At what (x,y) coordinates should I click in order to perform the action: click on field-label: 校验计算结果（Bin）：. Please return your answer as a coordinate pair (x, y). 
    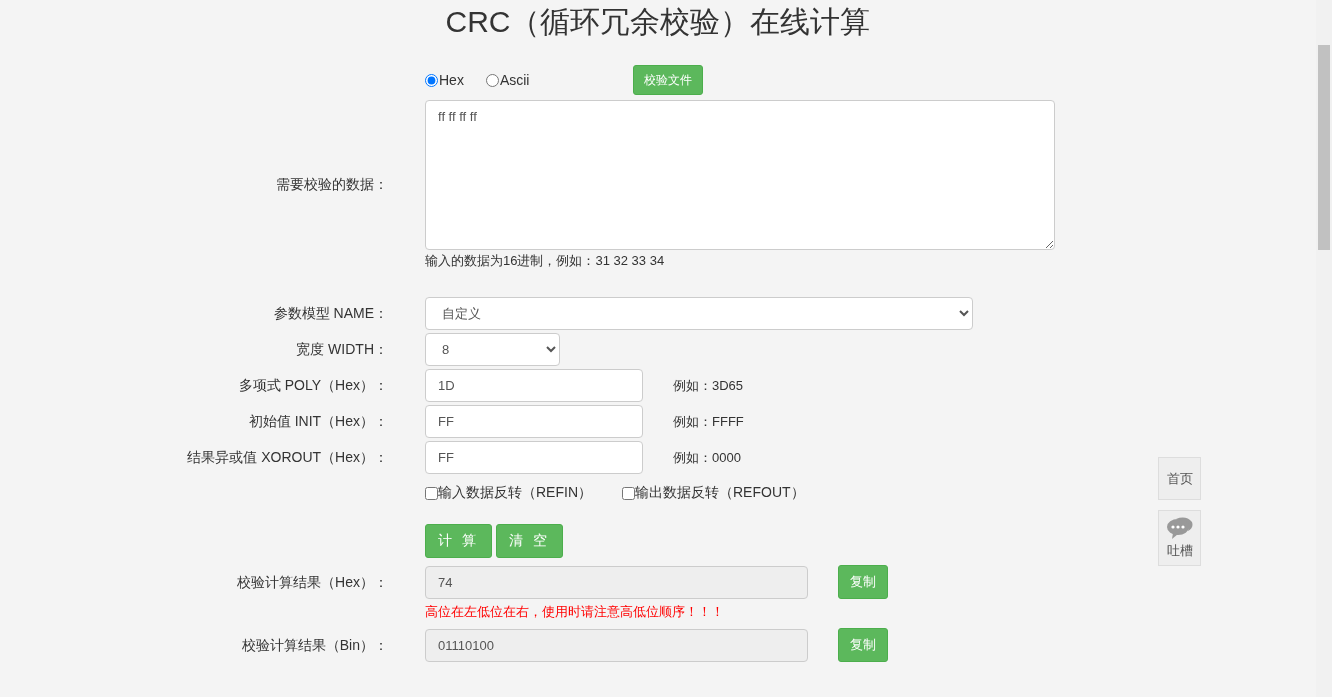
    Looking at the image, I should click on (314, 645).